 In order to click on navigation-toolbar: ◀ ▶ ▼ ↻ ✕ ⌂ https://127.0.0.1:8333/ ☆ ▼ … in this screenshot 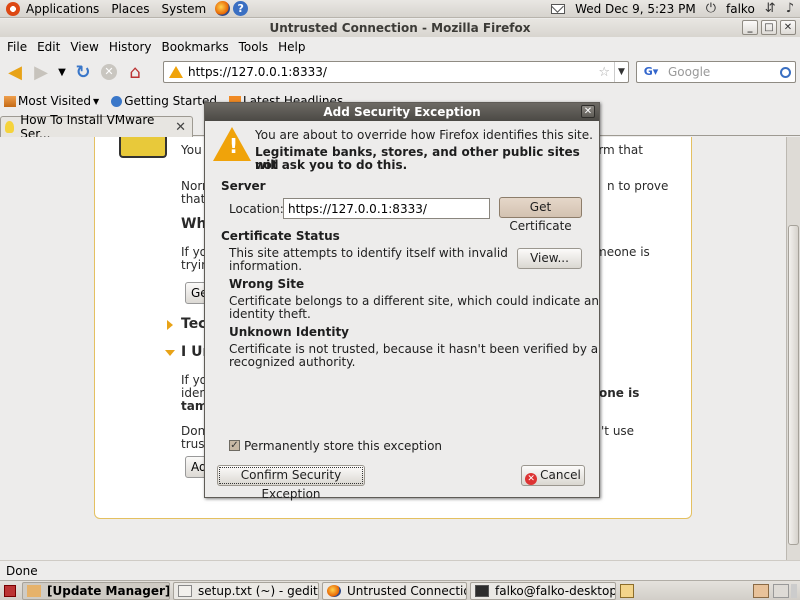, I will do `click(400, 72)`.